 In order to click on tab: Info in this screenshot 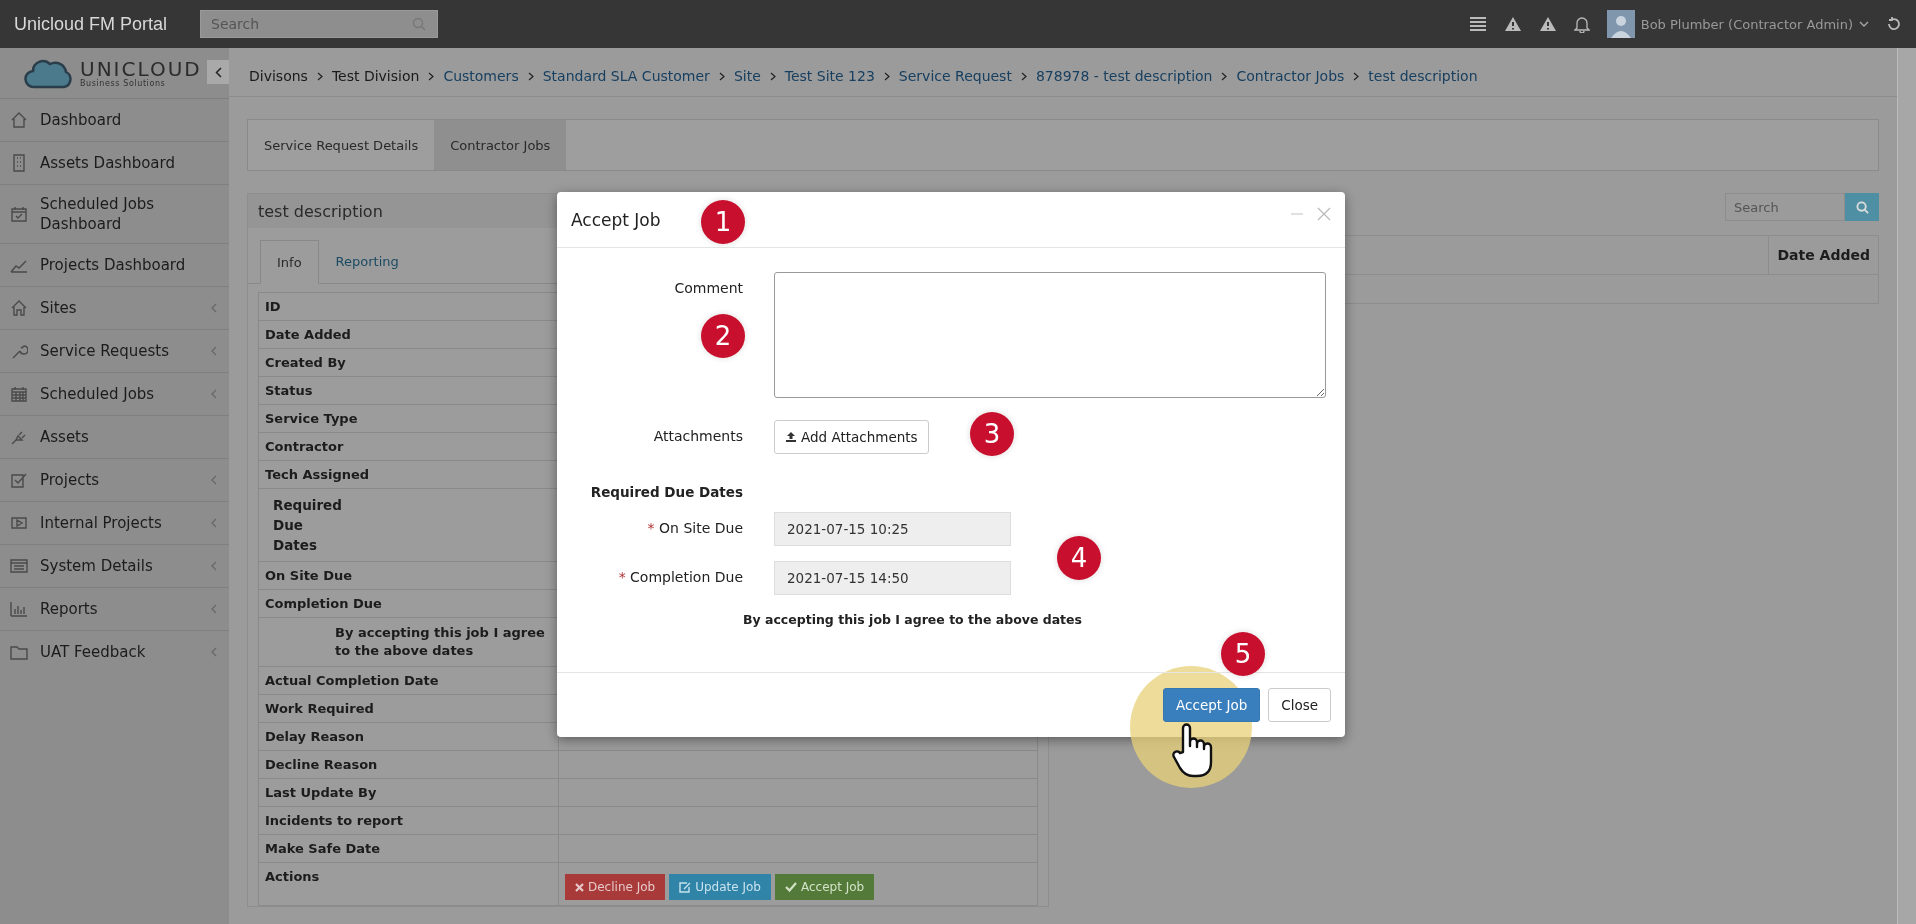, I will do `click(289, 262)`.